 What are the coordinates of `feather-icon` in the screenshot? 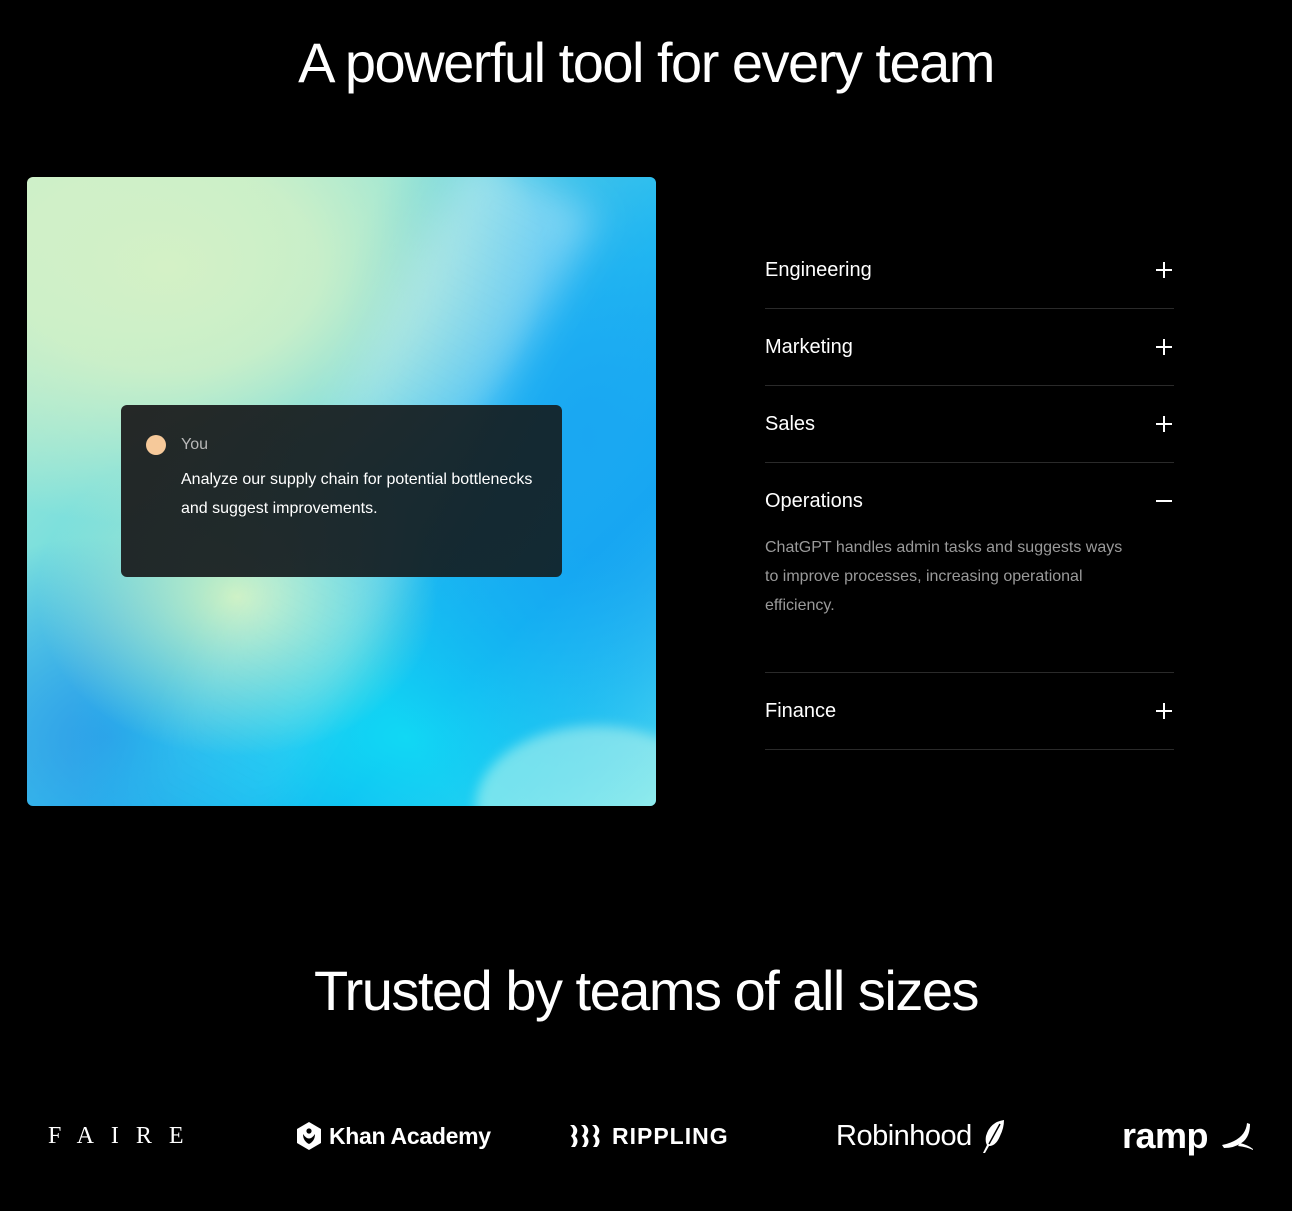 It's located at (993, 1136).